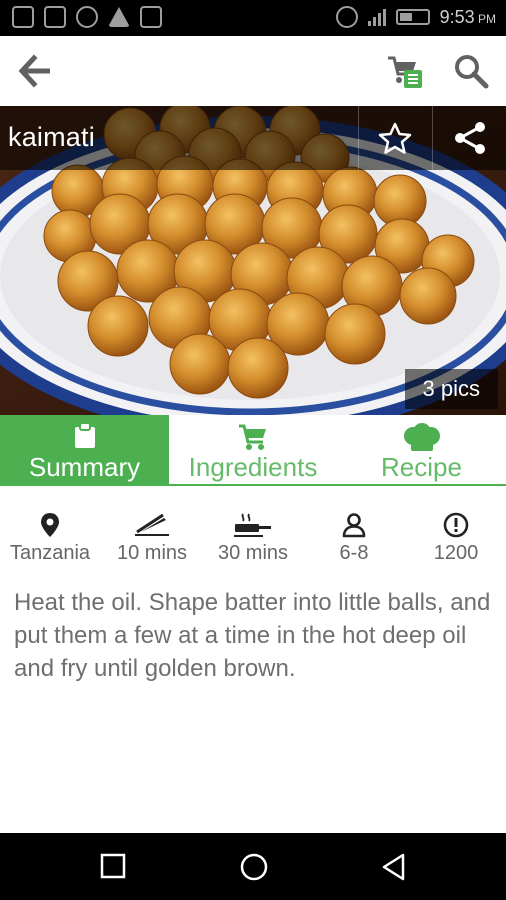  What do you see at coordinates (55, 17) in the screenshot?
I see `mail-icon` at bounding box center [55, 17].